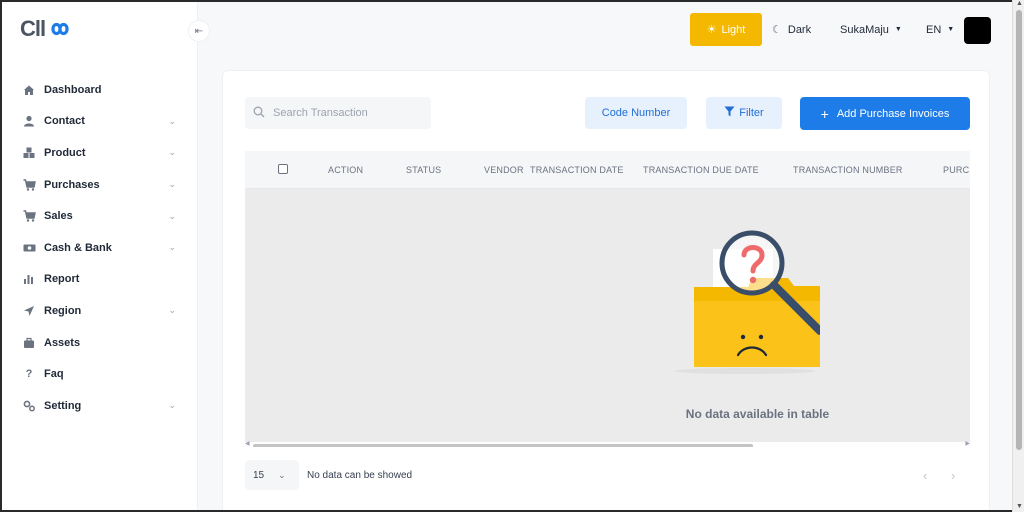 The width and height of the screenshot is (1024, 512). I want to click on page-scrollbar-thumb, so click(1019, 230).